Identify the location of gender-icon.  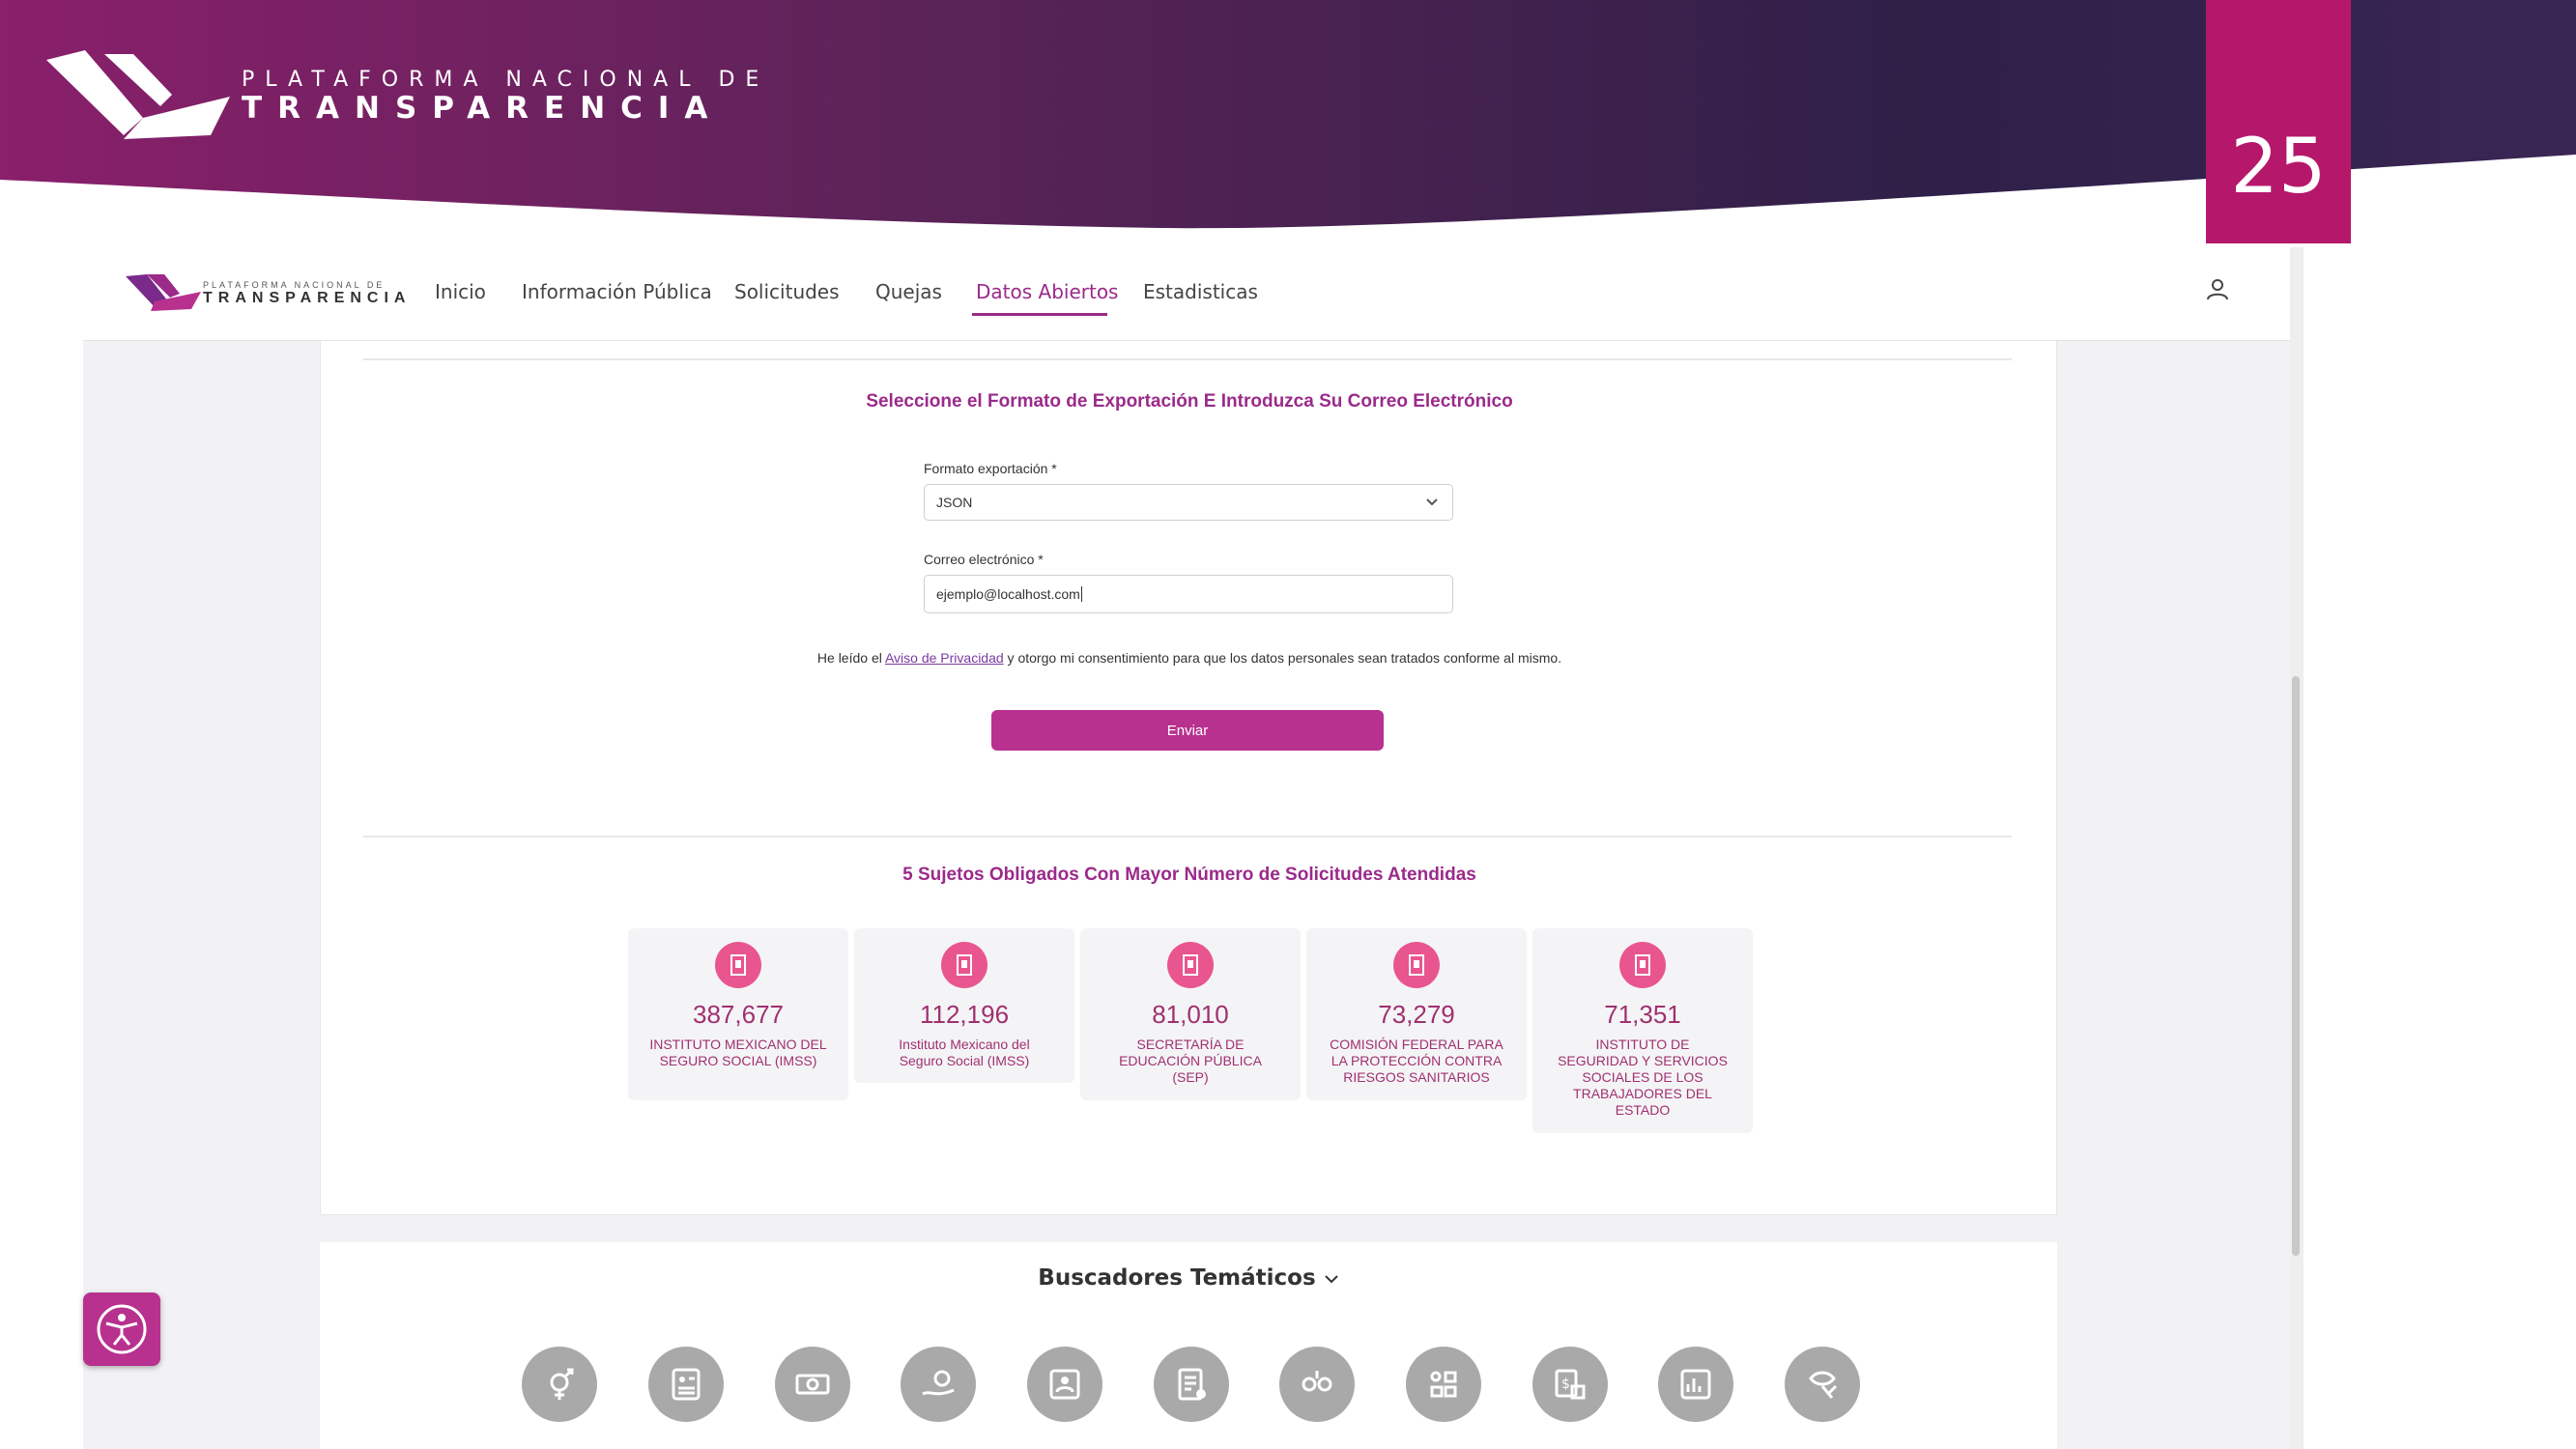
(559, 1384).